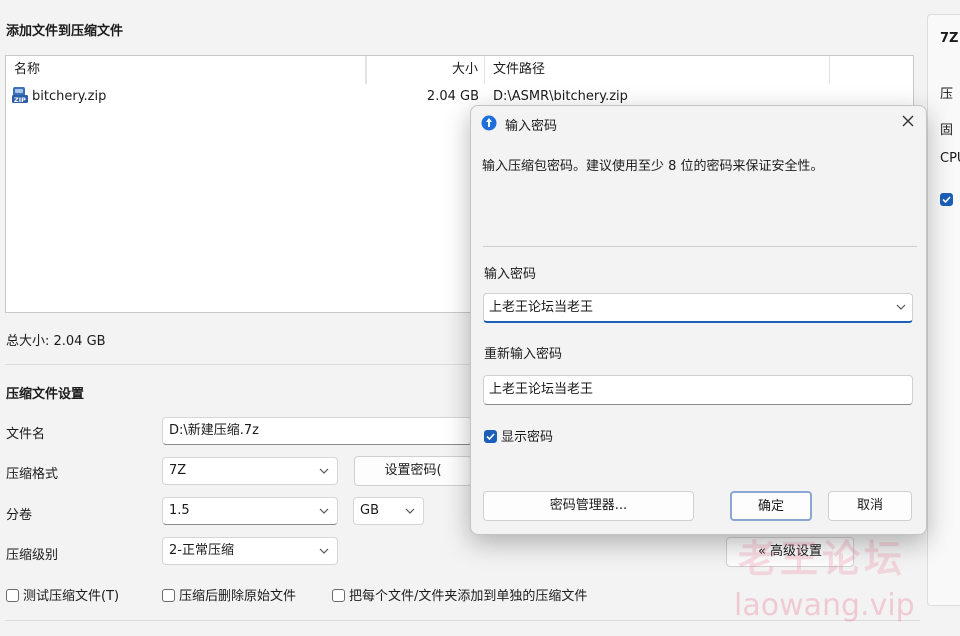 Image resolution: width=960 pixels, height=636 pixels. I want to click on dialog-description: 输入压缩包密码。建议使用至少 8 位的密码来保证安全性。, so click(653, 166).